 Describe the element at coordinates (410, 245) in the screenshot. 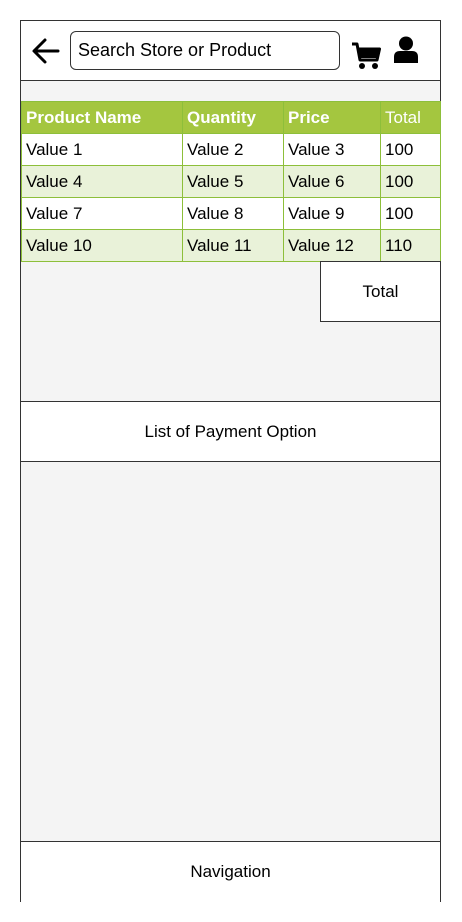

I see `table-cell: 110` at that location.